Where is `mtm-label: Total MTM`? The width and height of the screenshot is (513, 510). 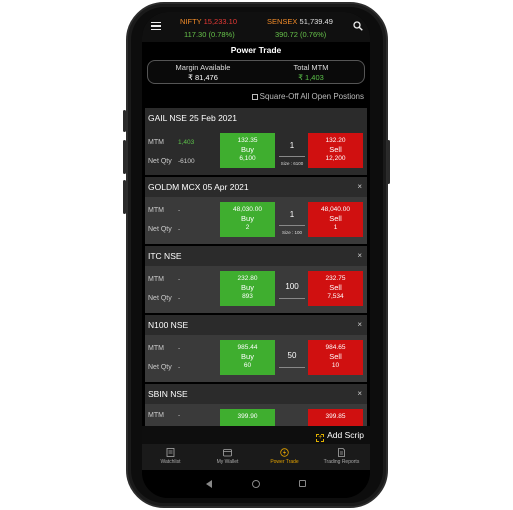
mtm-label: Total MTM is located at coordinates (311, 67).